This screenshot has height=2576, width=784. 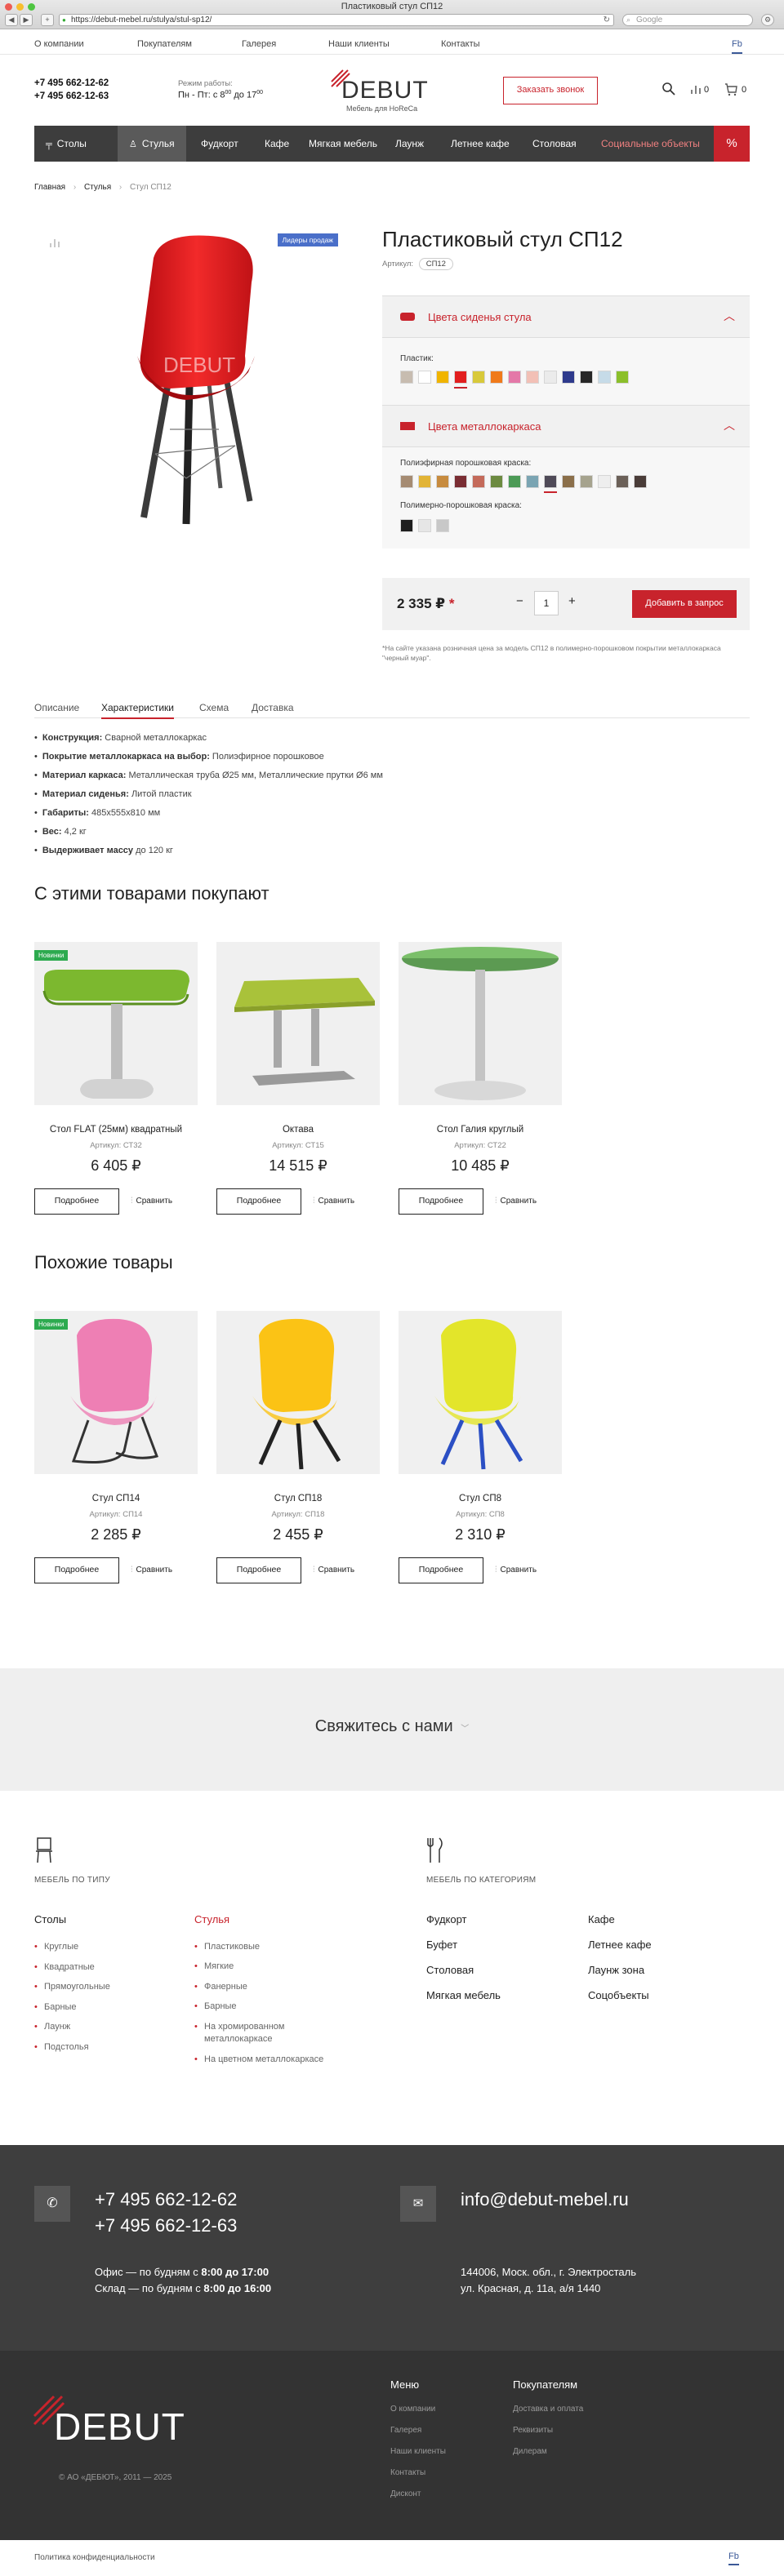 I want to click on menu-tables: ╤ Столы, so click(x=66, y=144).